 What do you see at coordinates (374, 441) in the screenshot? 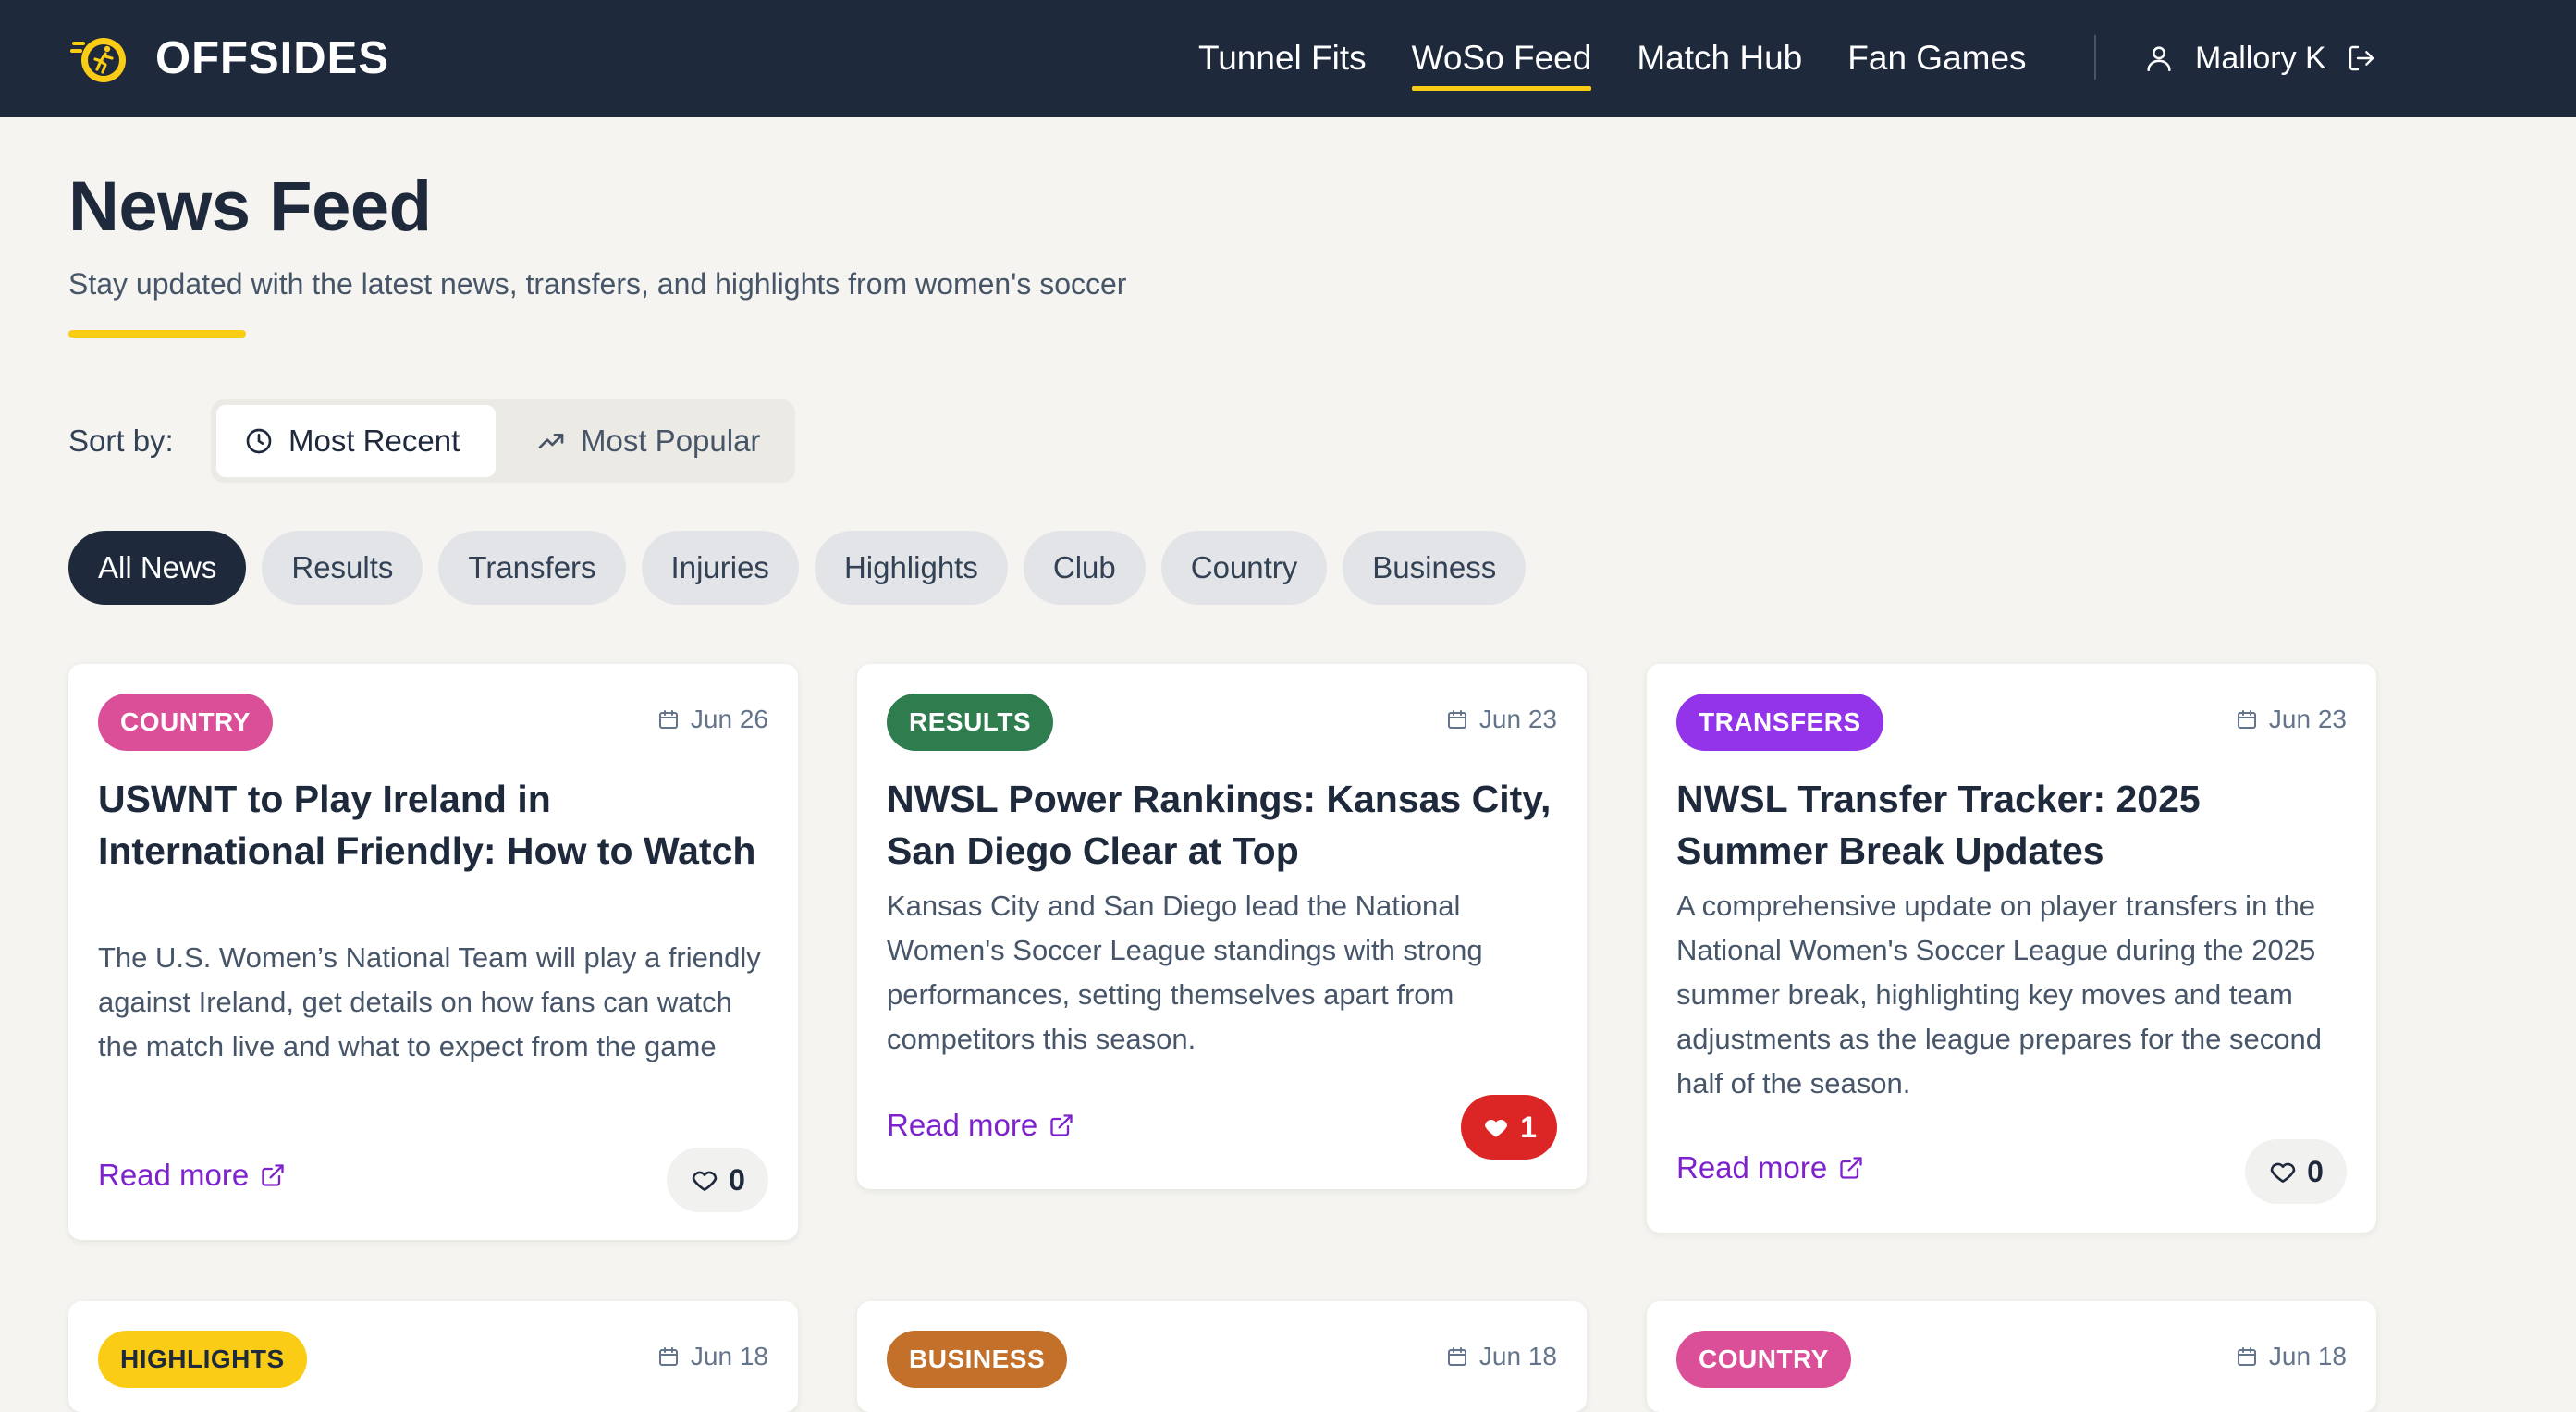
I see `sort-most-recent-label: Most Recent` at bounding box center [374, 441].